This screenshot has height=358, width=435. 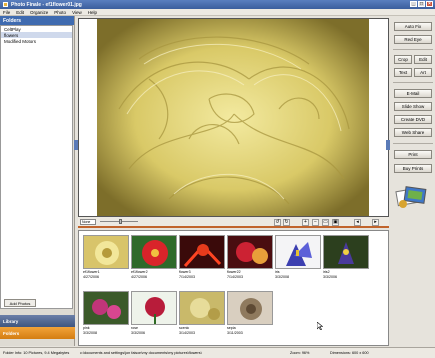 What do you see at coordinates (413, 132) in the screenshot?
I see `web-share-button: Web Share` at bounding box center [413, 132].